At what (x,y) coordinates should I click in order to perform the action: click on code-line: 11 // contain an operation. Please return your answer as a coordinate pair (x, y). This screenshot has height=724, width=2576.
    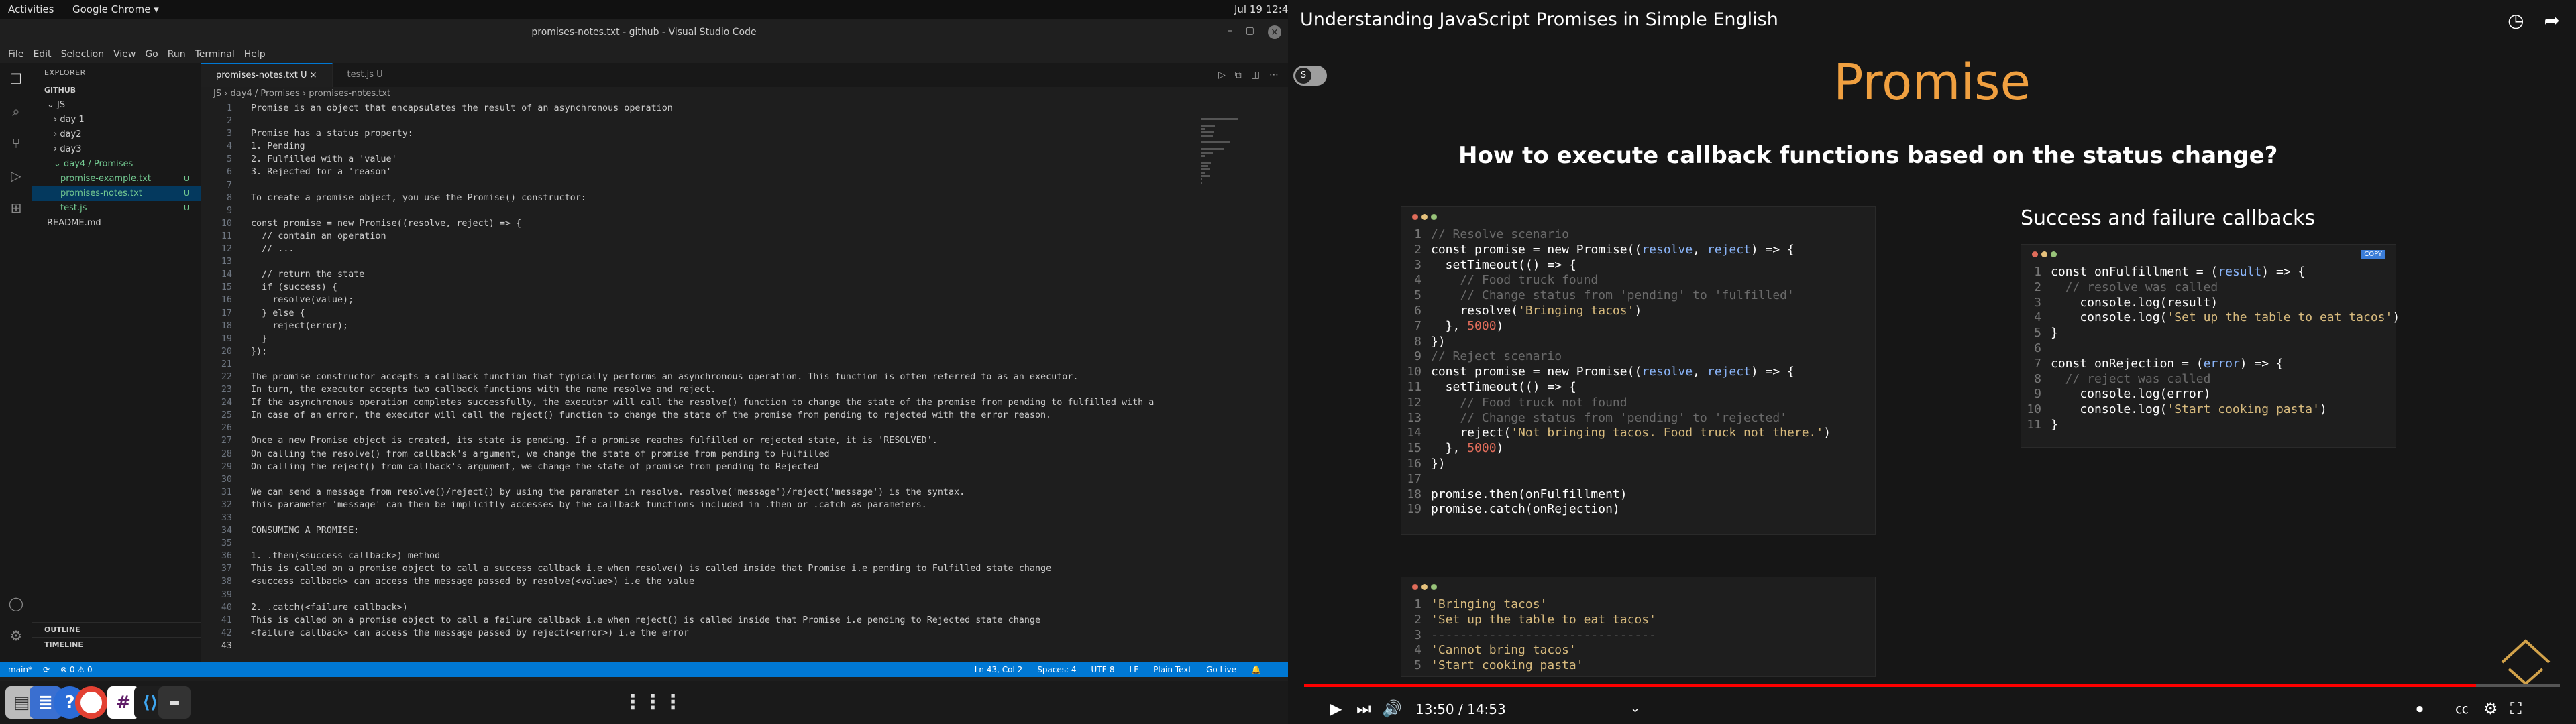
    Looking at the image, I should click on (699, 236).